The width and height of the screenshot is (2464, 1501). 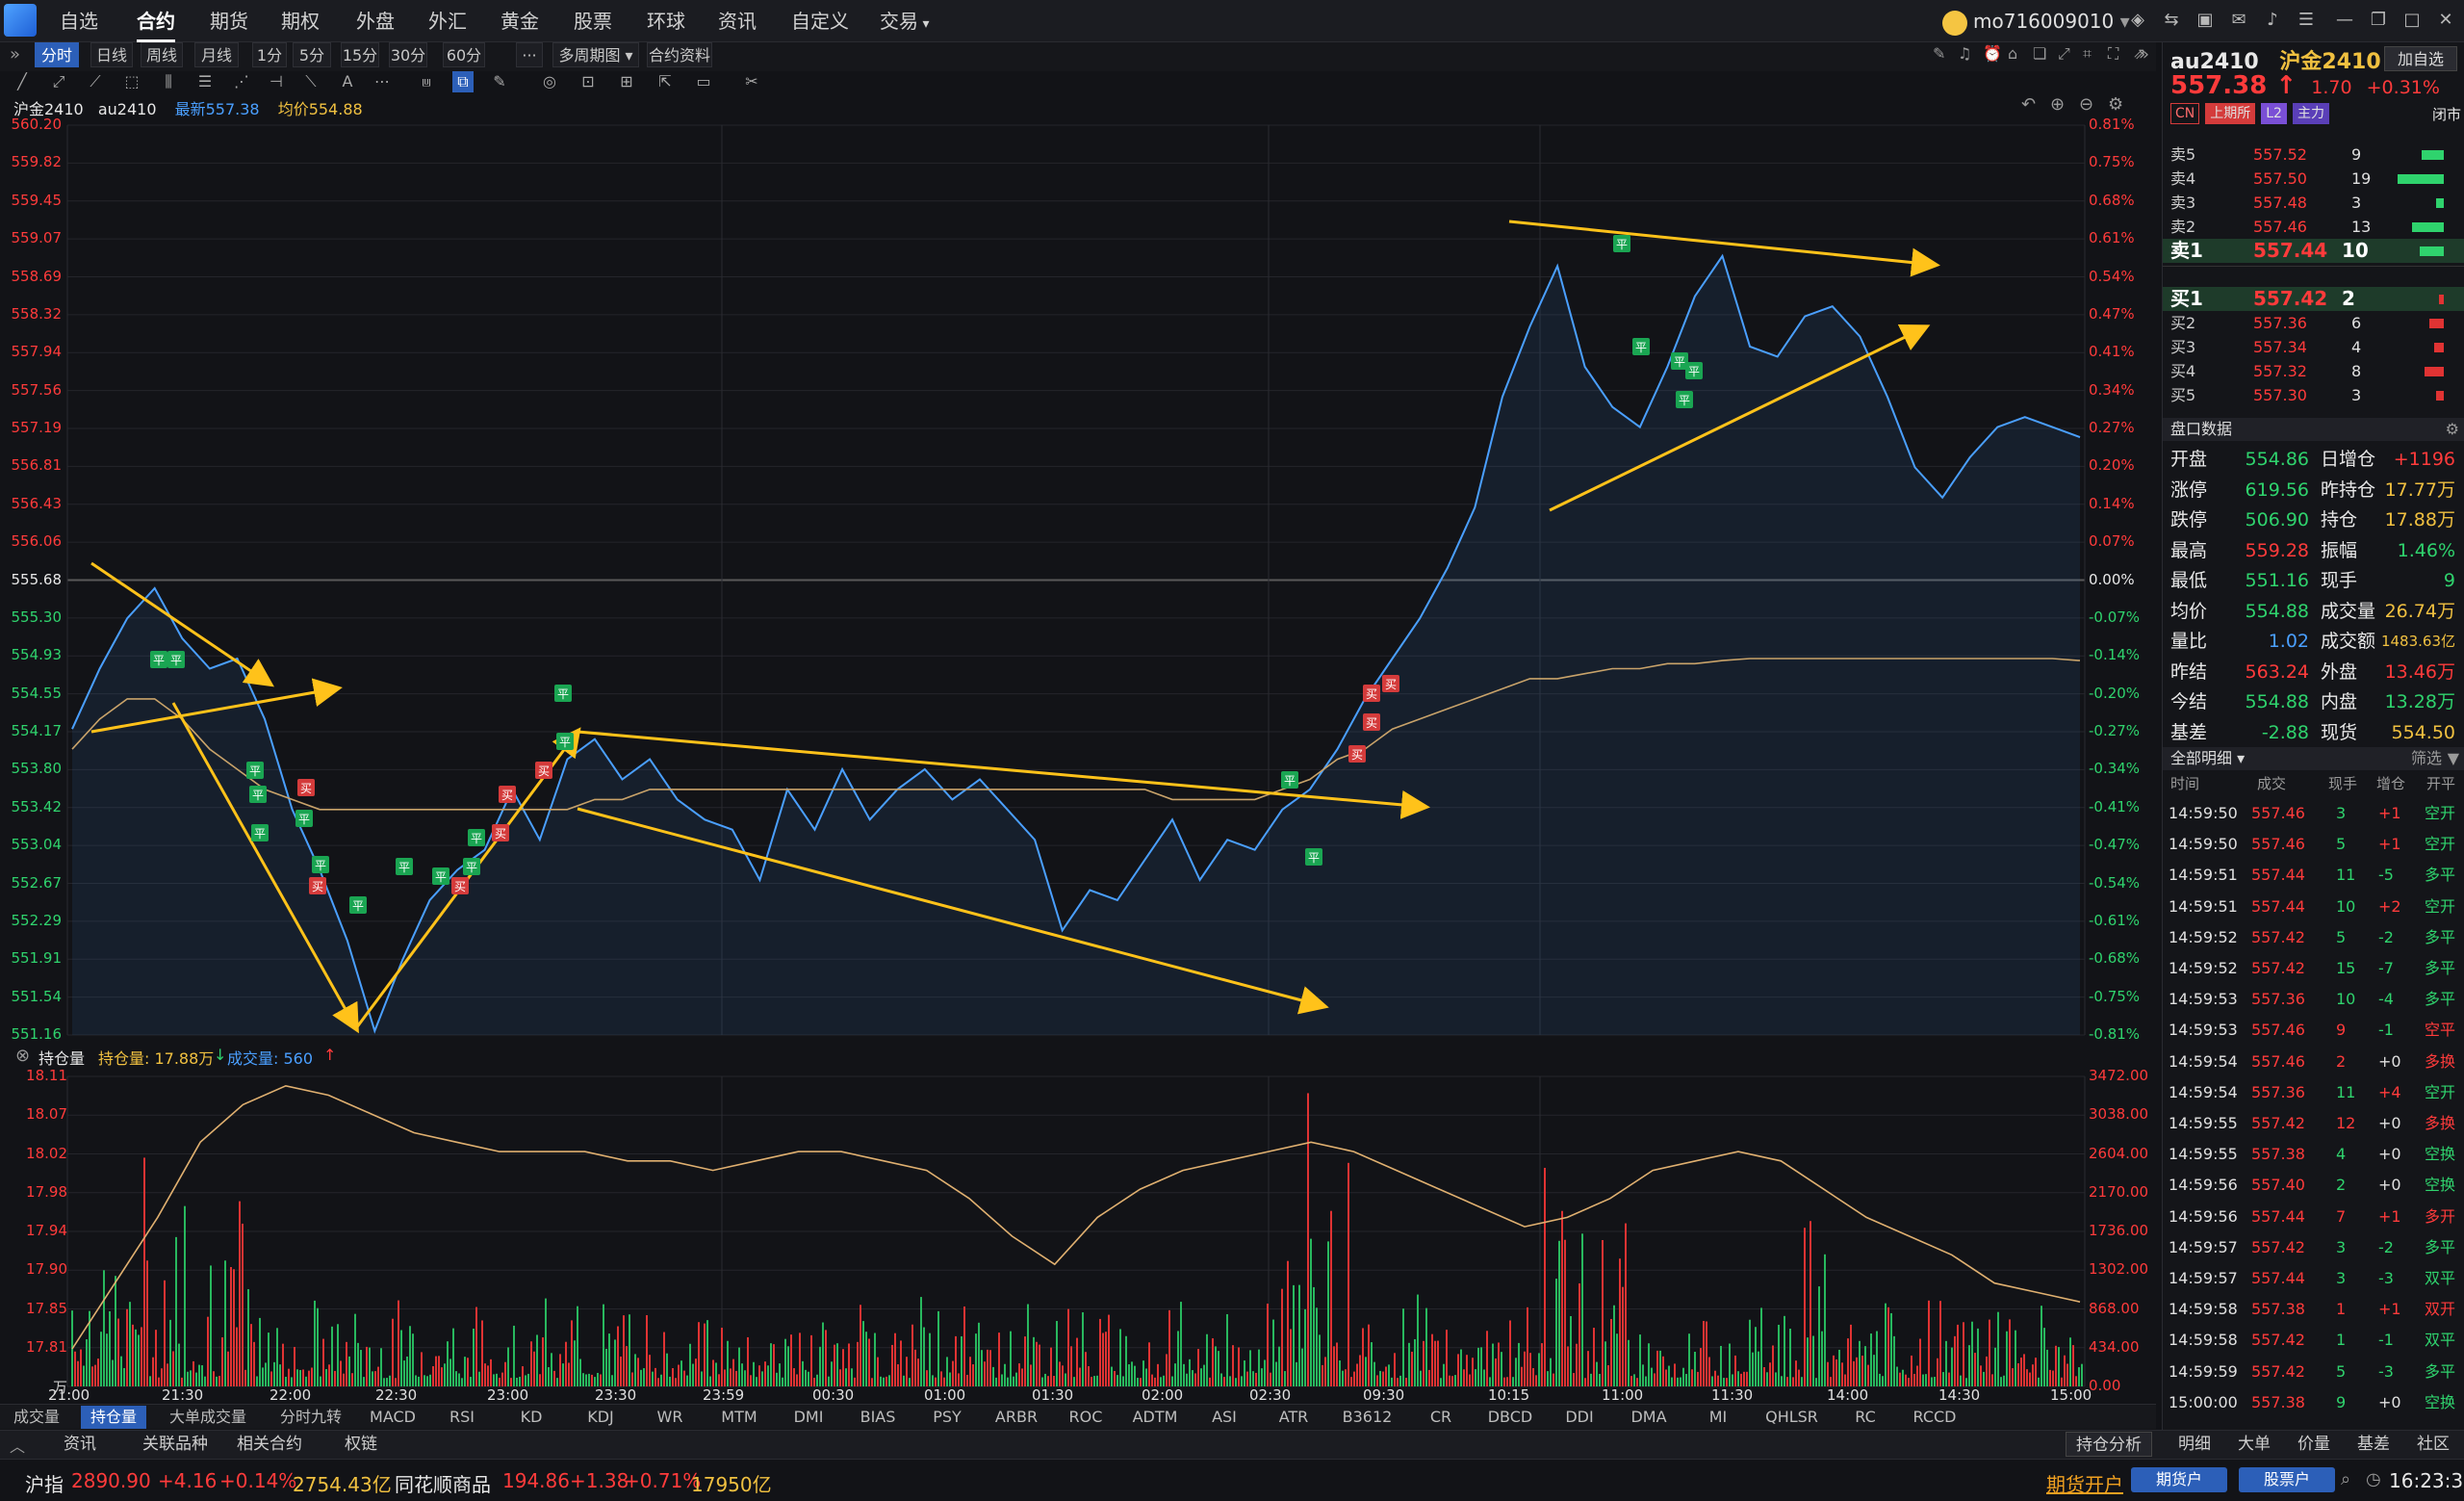 What do you see at coordinates (360, 54) in the screenshot?
I see `period-6: 15分` at bounding box center [360, 54].